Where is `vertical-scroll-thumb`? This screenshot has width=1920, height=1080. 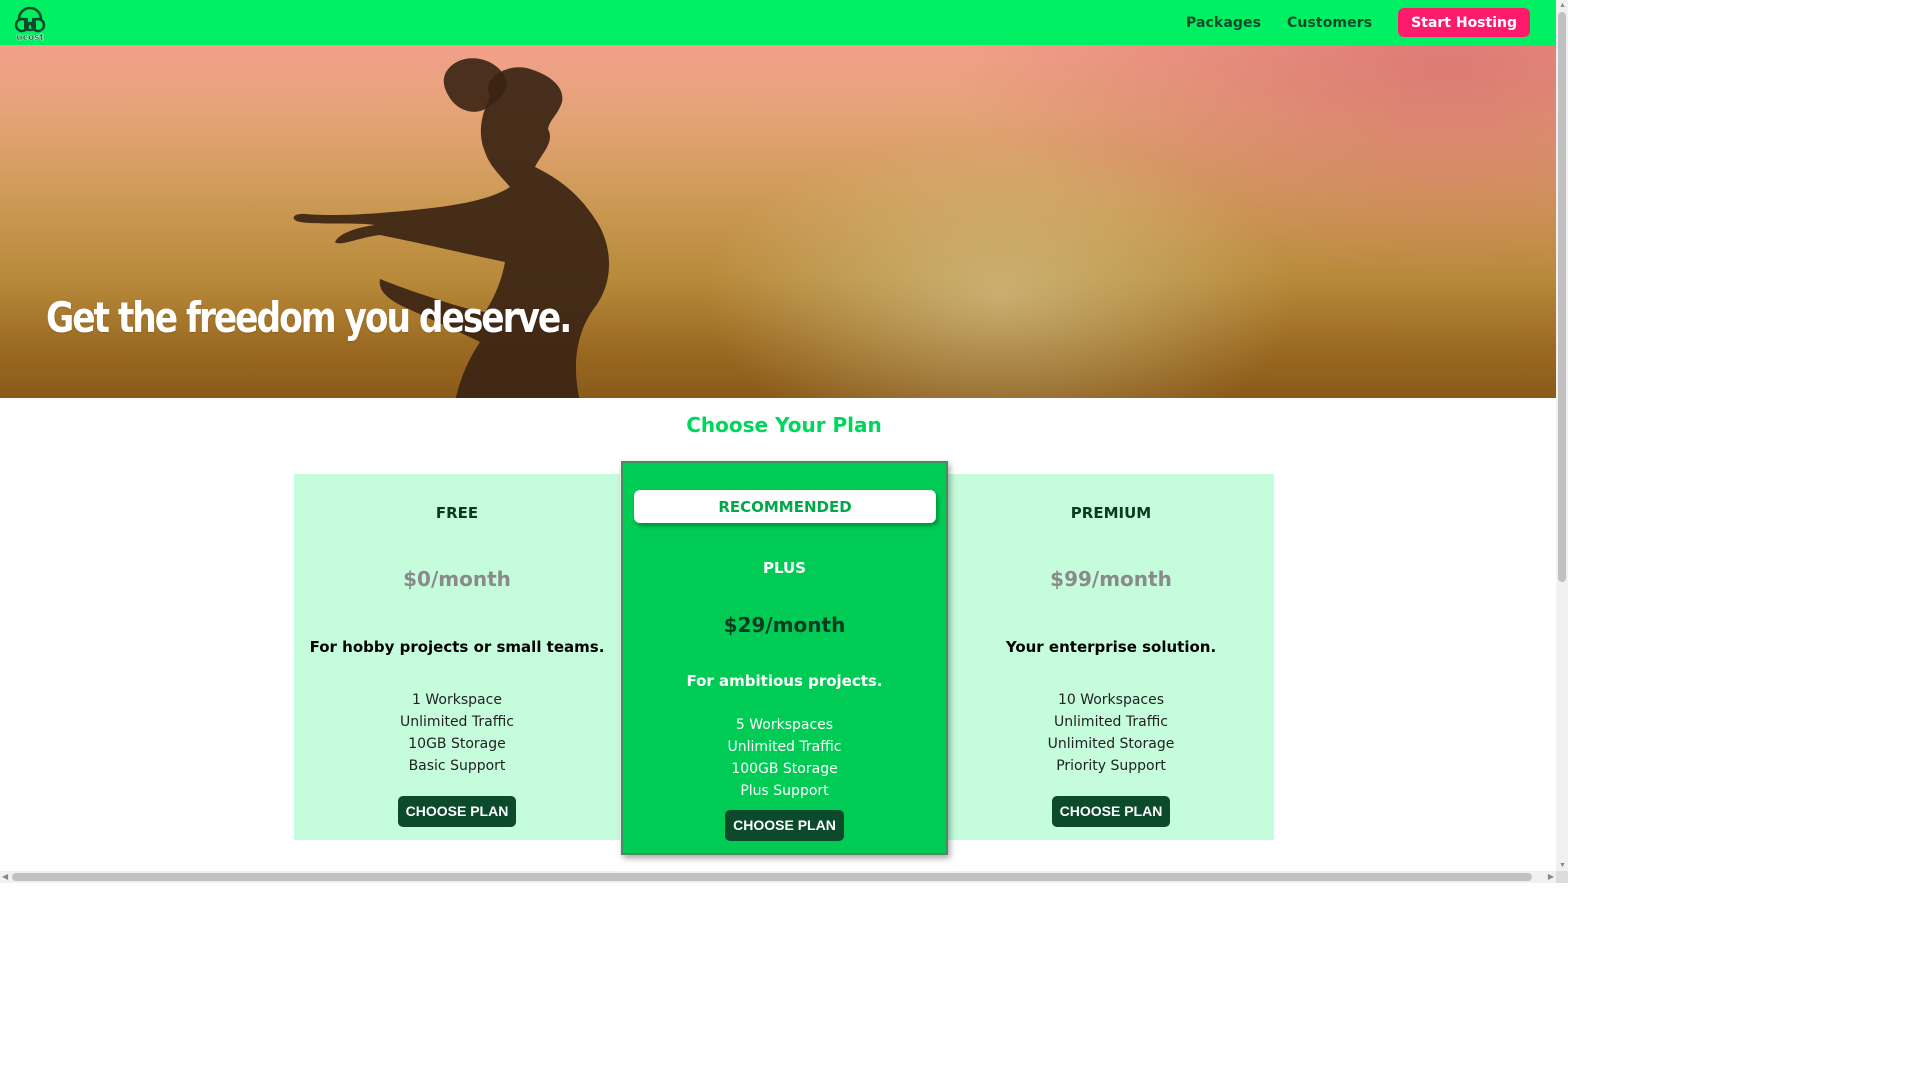 vertical-scroll-thumb is located at coordinates (1562, 297).